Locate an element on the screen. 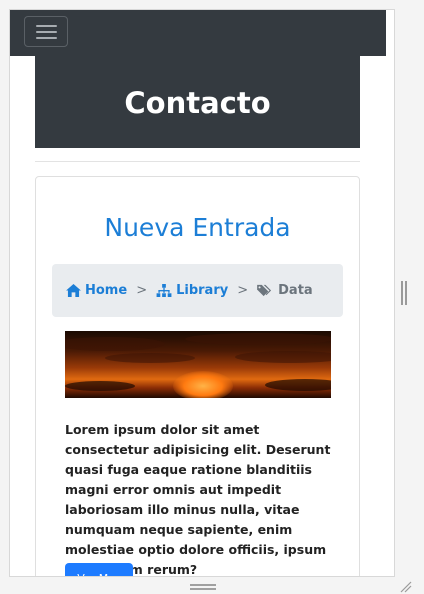  navbar is located at coordinates (198, 33).